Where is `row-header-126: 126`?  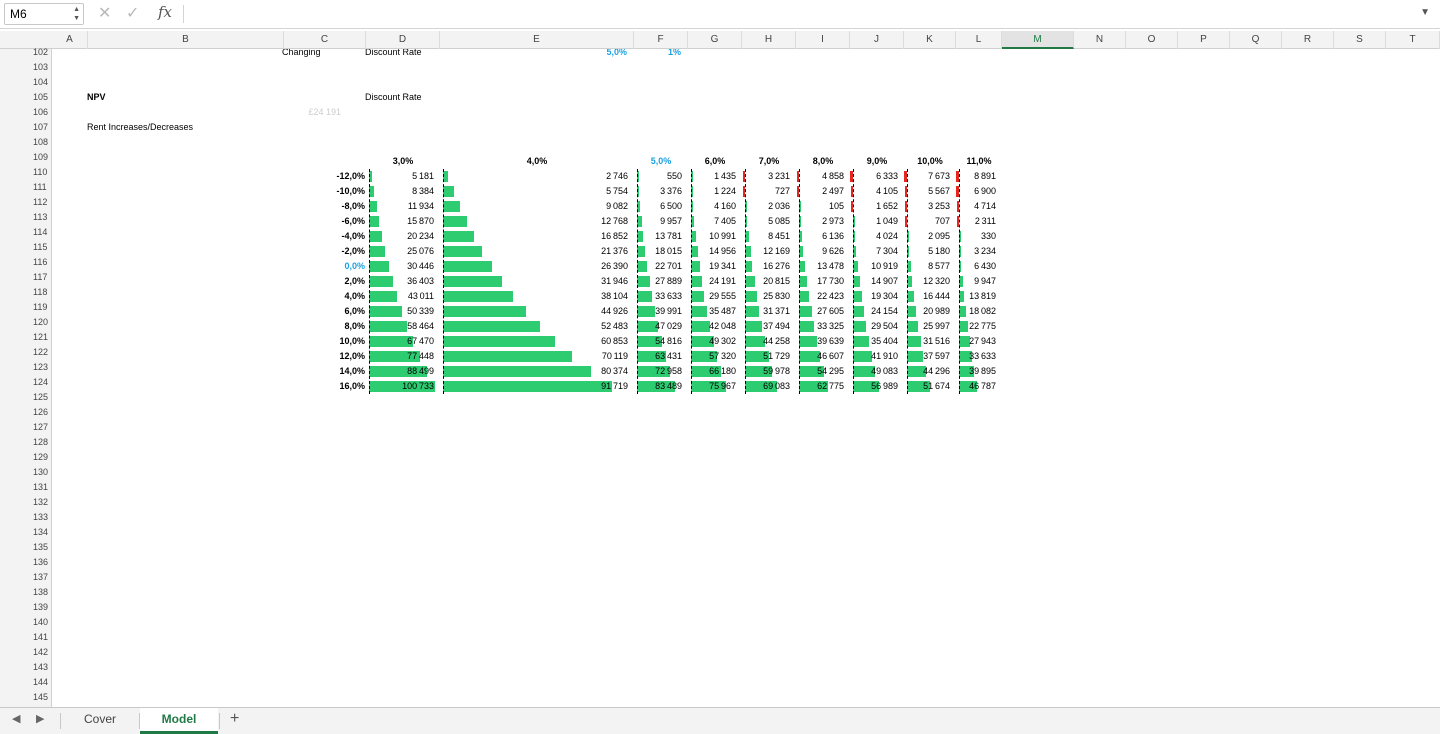 row-header-126: 126 is located at coordinates (26, 412).